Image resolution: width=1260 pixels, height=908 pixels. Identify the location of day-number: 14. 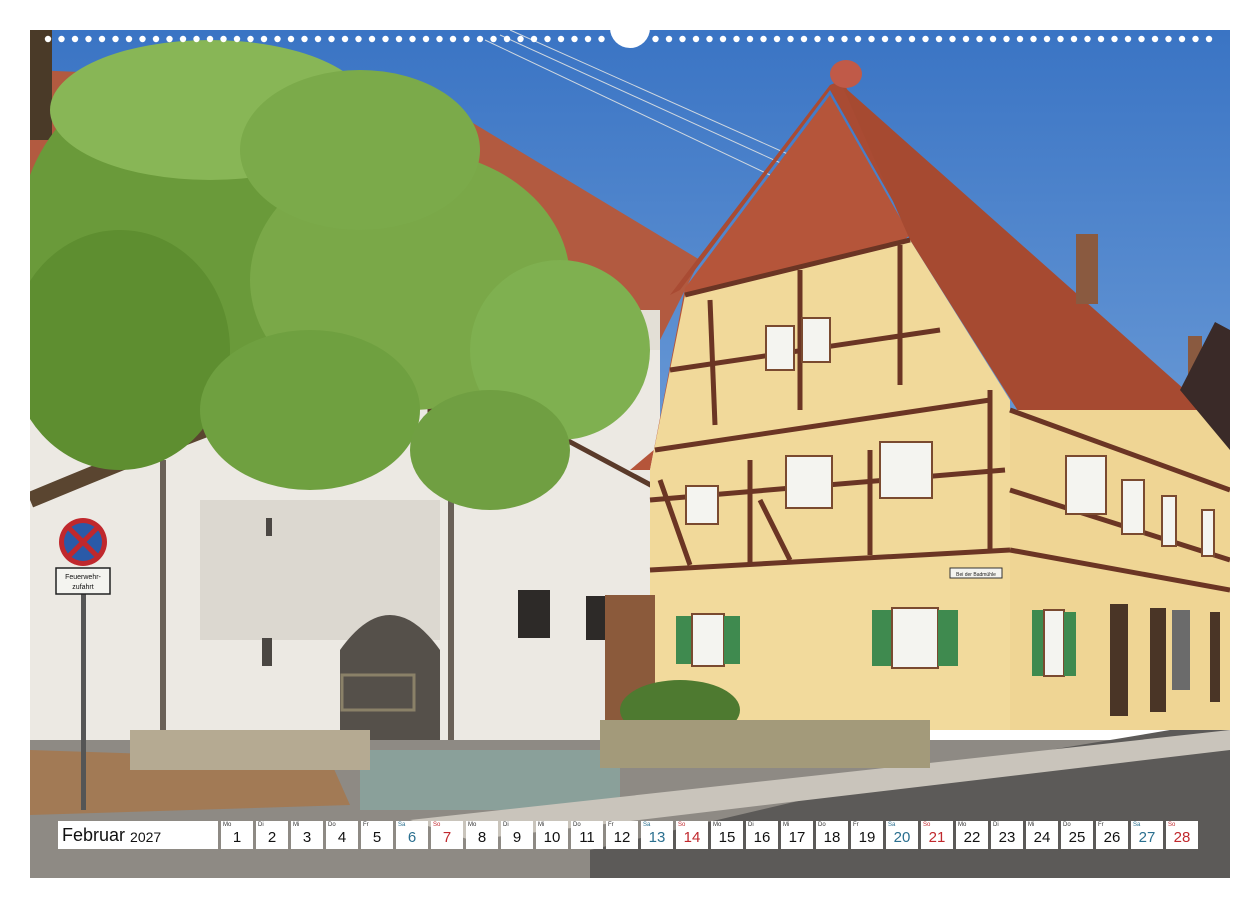
(692, 837).